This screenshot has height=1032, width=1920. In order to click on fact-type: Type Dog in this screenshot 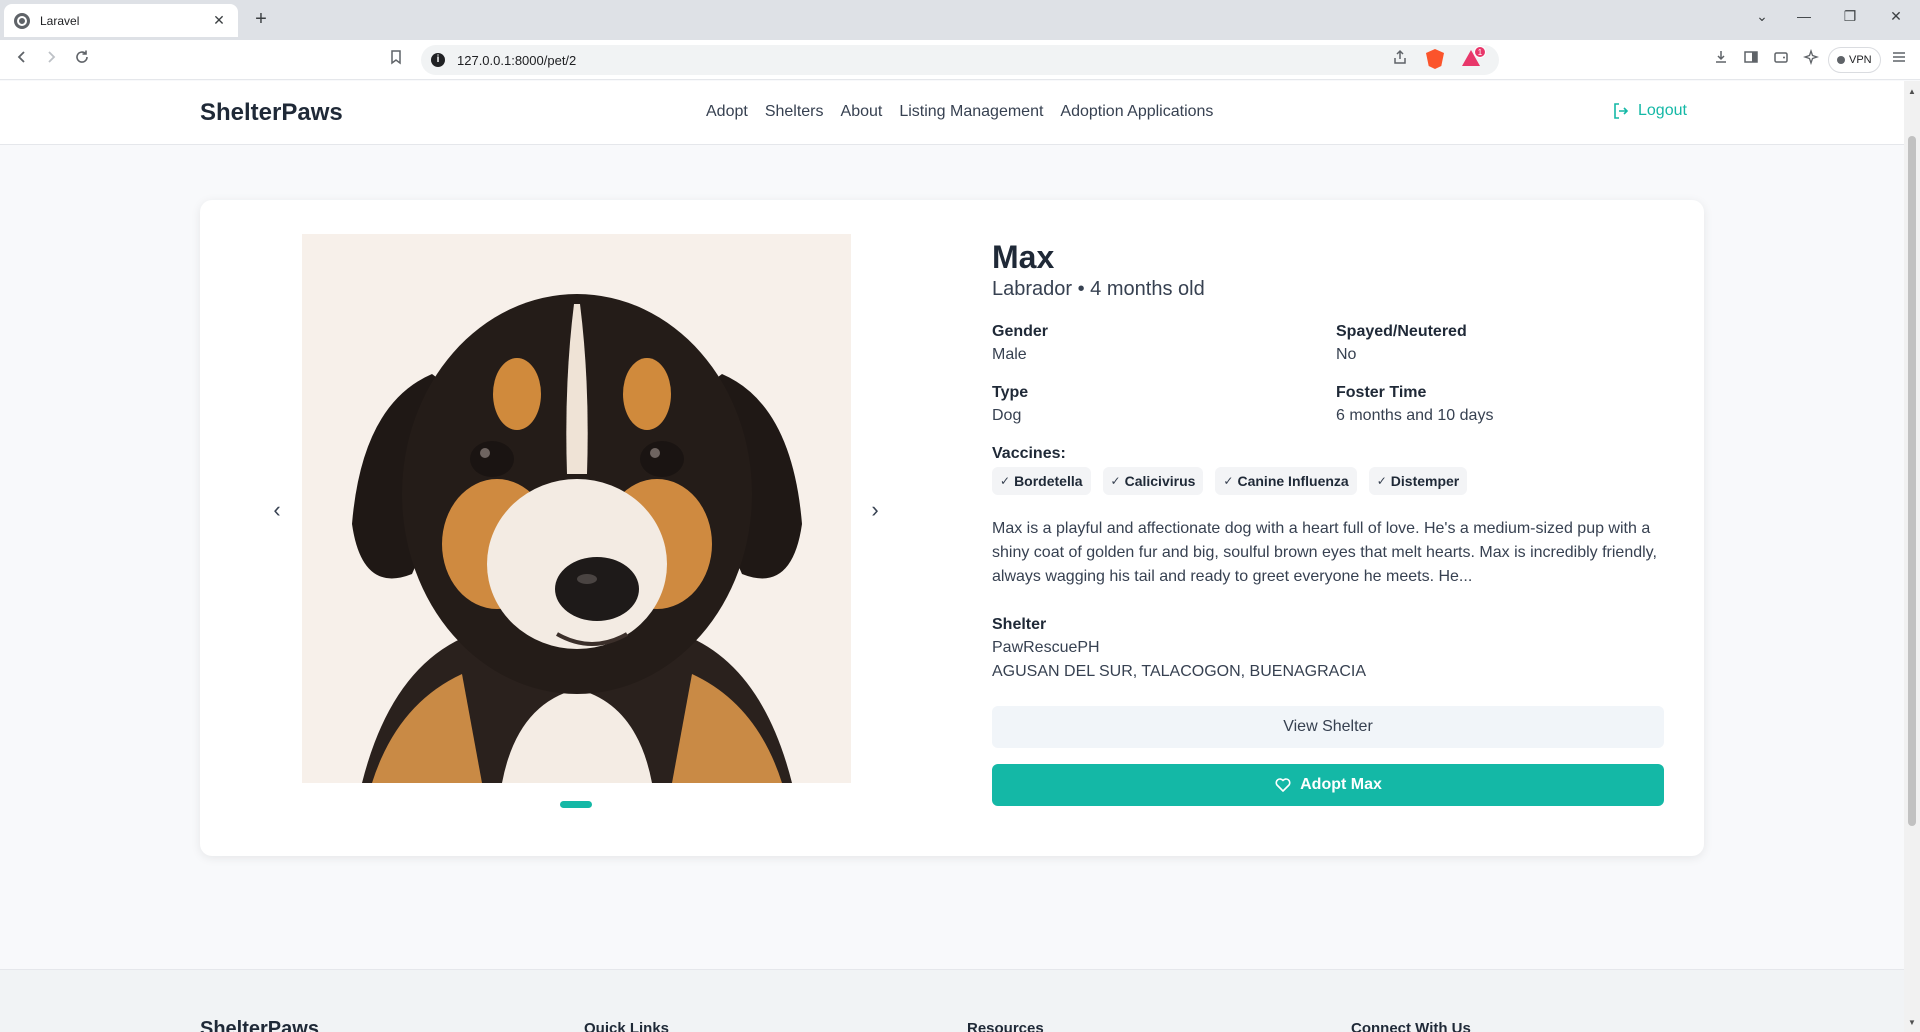, I will do `click(1164, 404)`.